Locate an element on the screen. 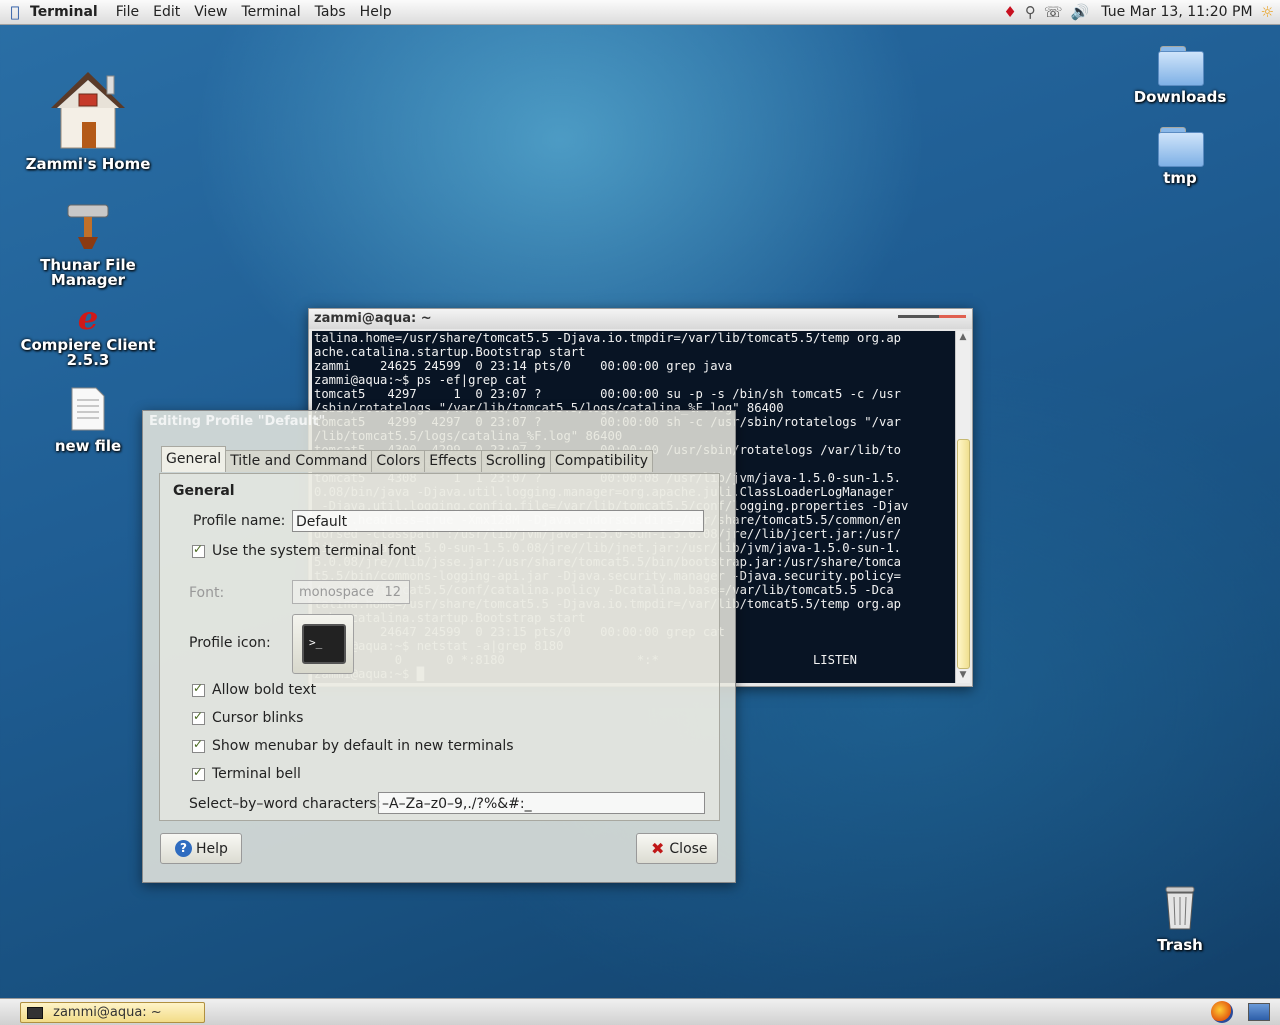 The width and height of the screenshot is (1280, 1025). desktop-icon-trash: Trash is located at coordinates (1180, 919).